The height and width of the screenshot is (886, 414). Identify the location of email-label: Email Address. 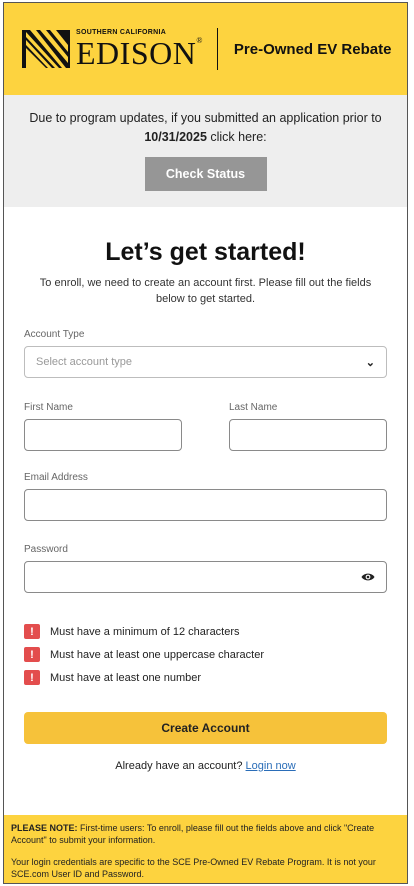
(56, 477).